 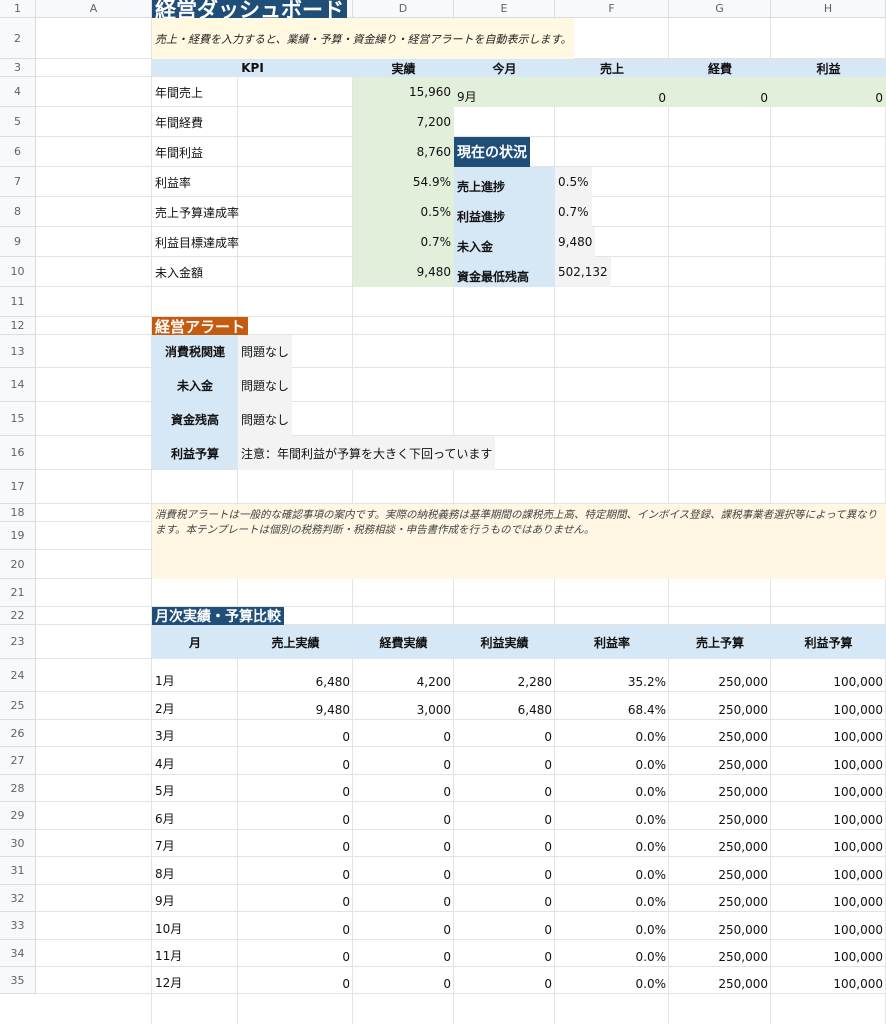 What do you see at coordinates (18, 272) in the screenshot?
I see `row-header-10: 10` at bounding box center [18, 272].